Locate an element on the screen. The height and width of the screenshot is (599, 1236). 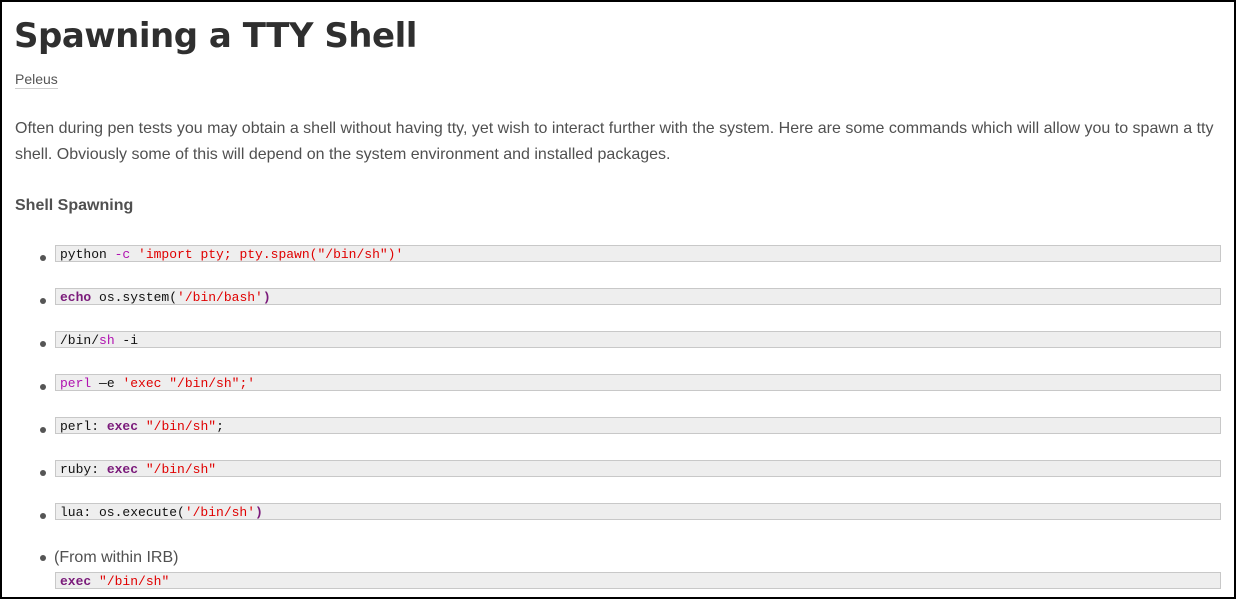
code-block: /bin/sh -i is located at coordinates (638, 339).